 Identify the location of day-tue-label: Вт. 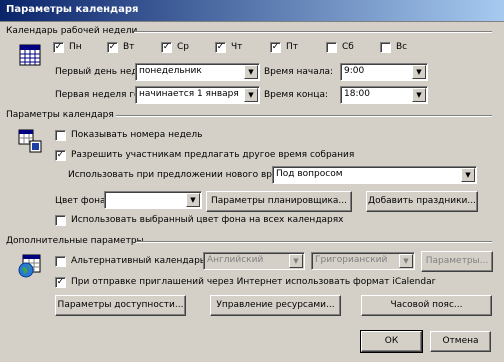
(129, 47).